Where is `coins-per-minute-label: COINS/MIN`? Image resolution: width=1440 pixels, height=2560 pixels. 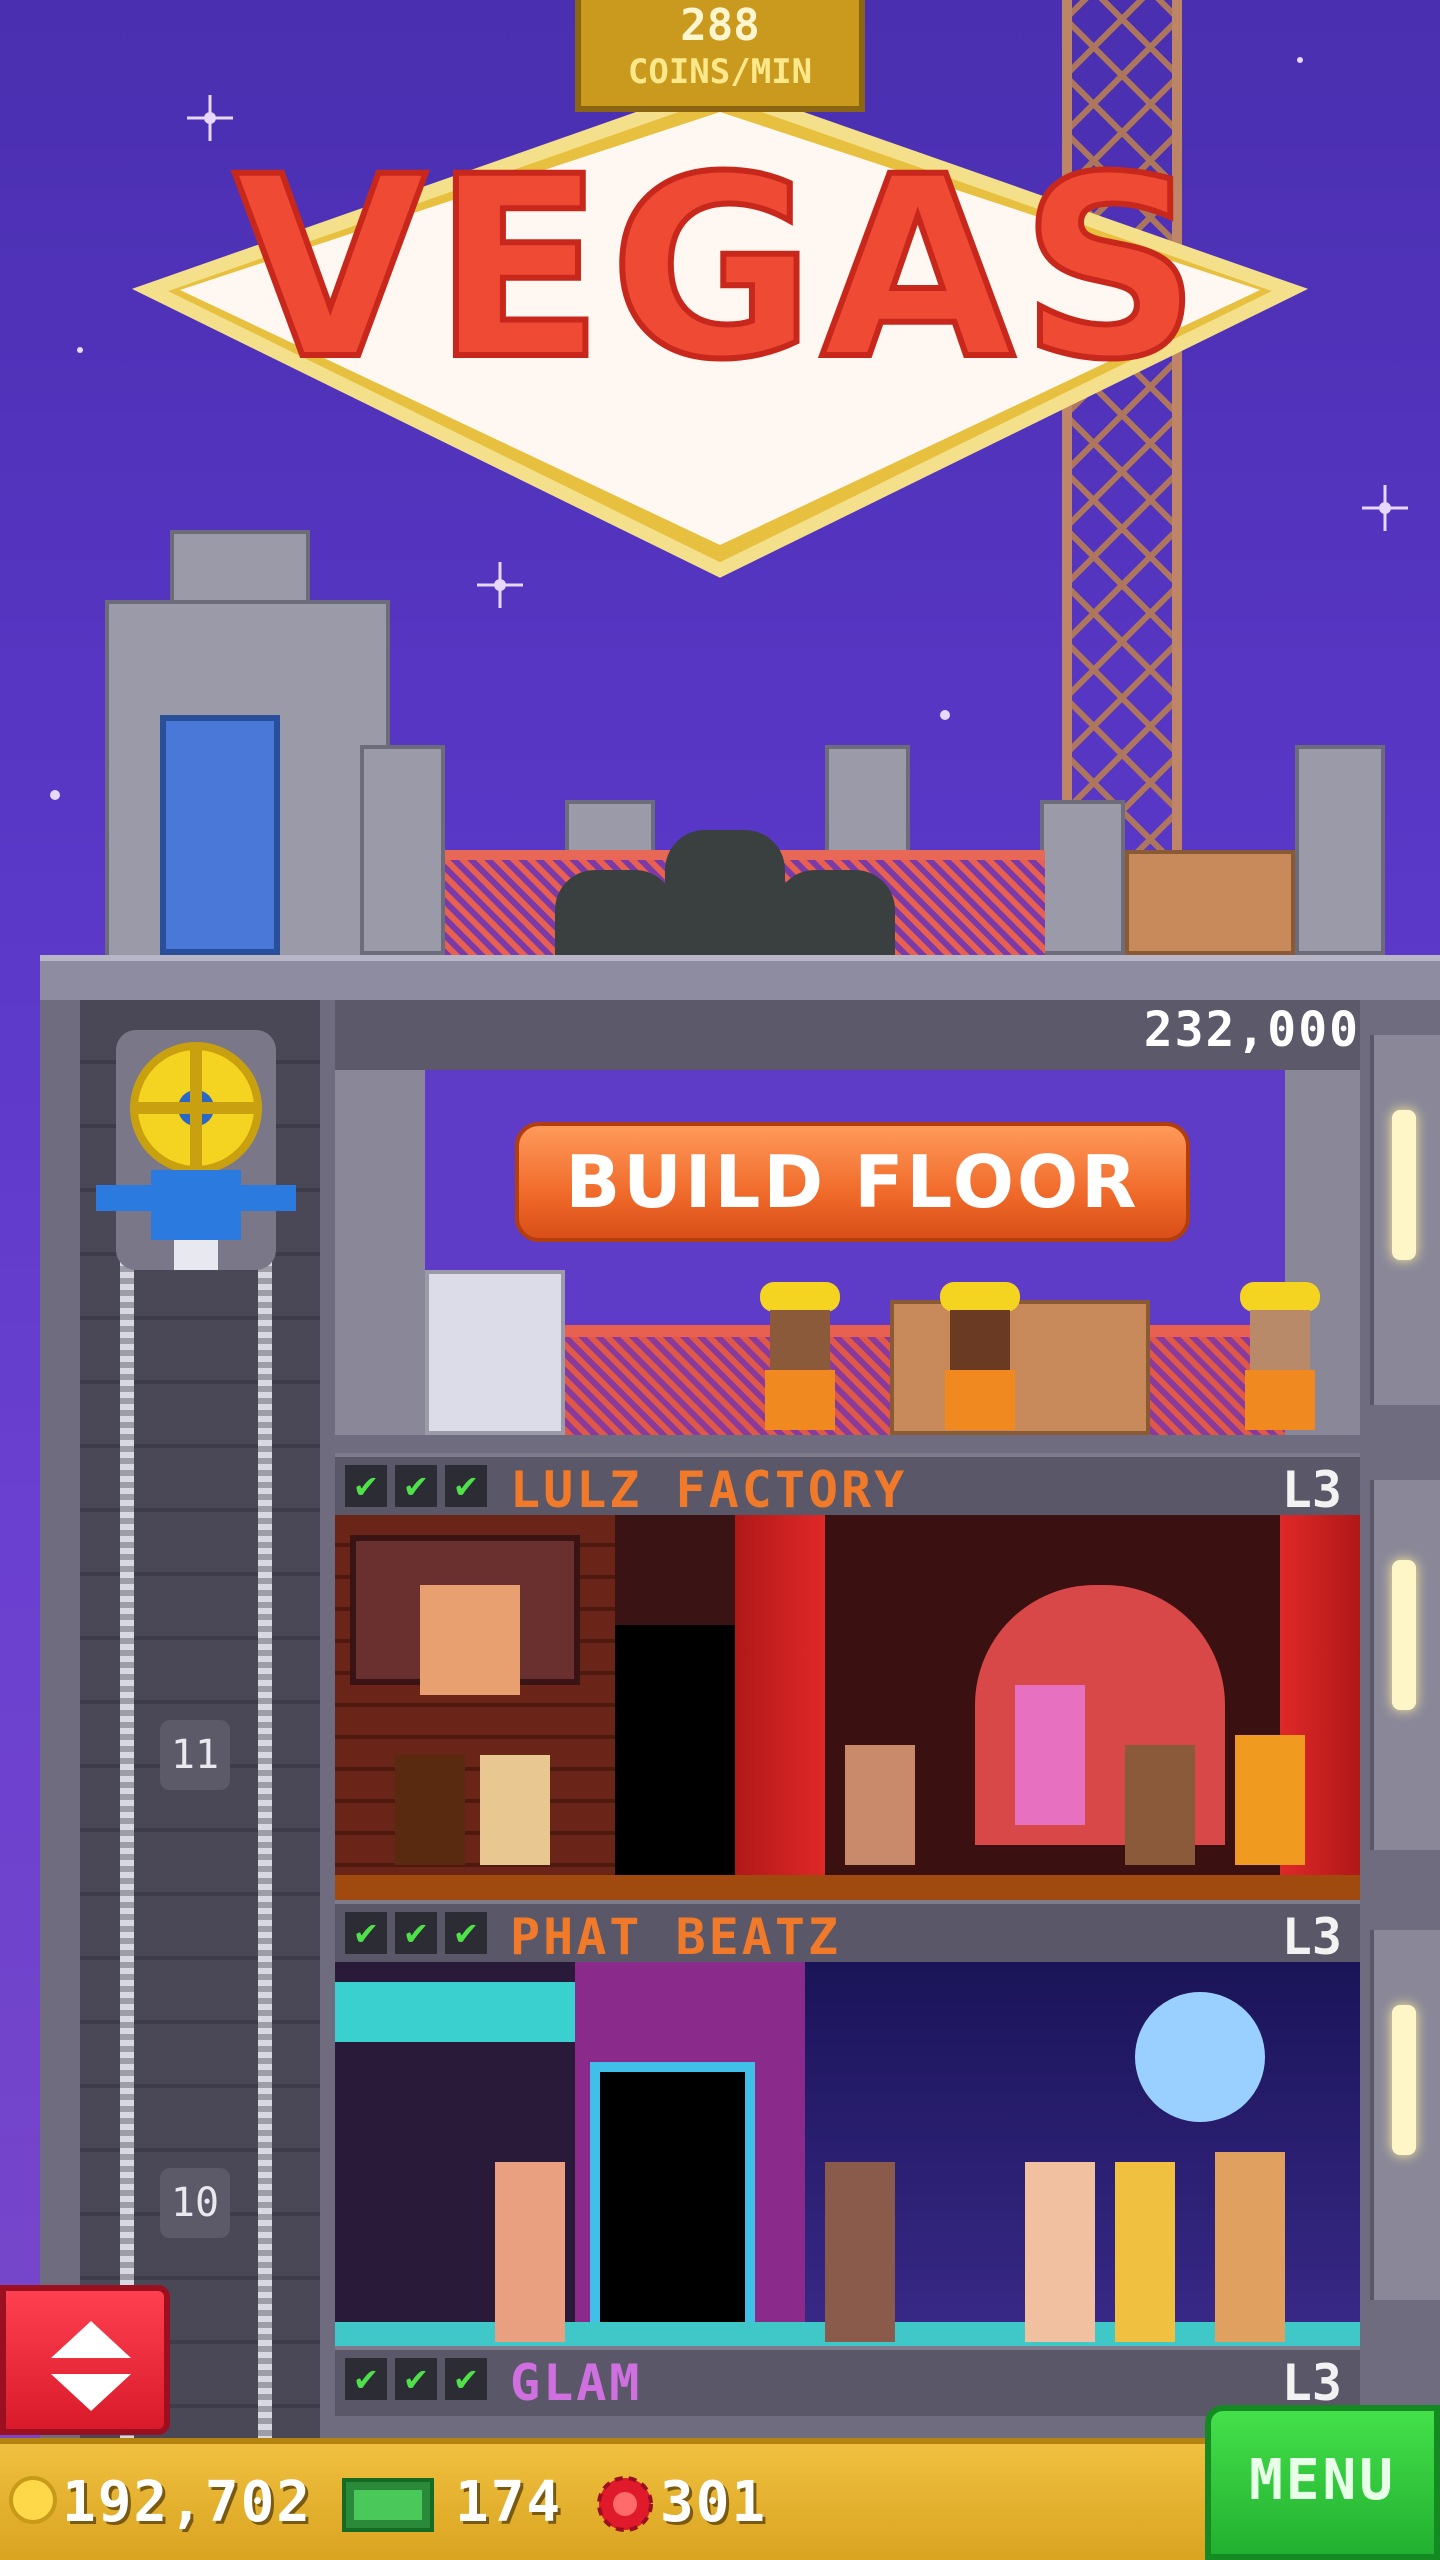
coins-per-minute-label: COINS/MIN is located at coordinates (720, 72).